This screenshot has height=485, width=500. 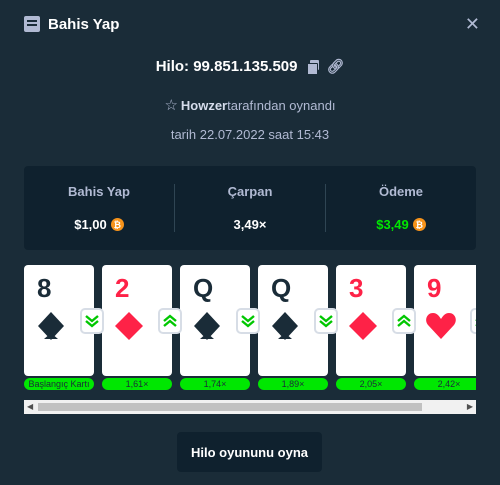 I want to click on card-entry: Q 1,74×, so click(x=220, y=327).